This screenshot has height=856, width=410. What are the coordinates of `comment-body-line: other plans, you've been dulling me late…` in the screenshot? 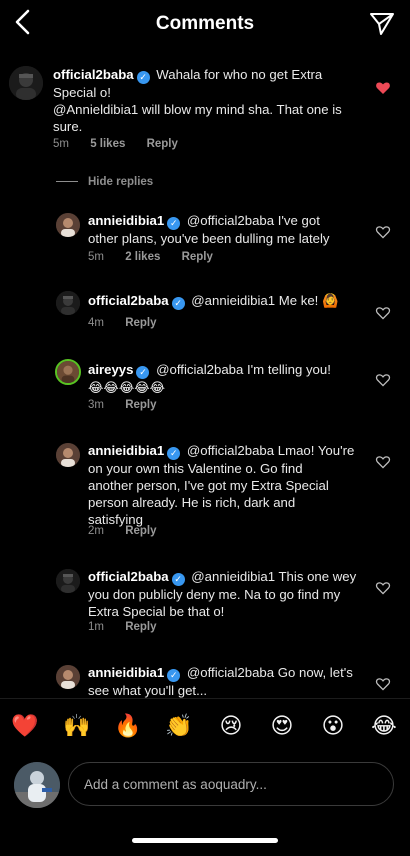 It's located at (209, 238).